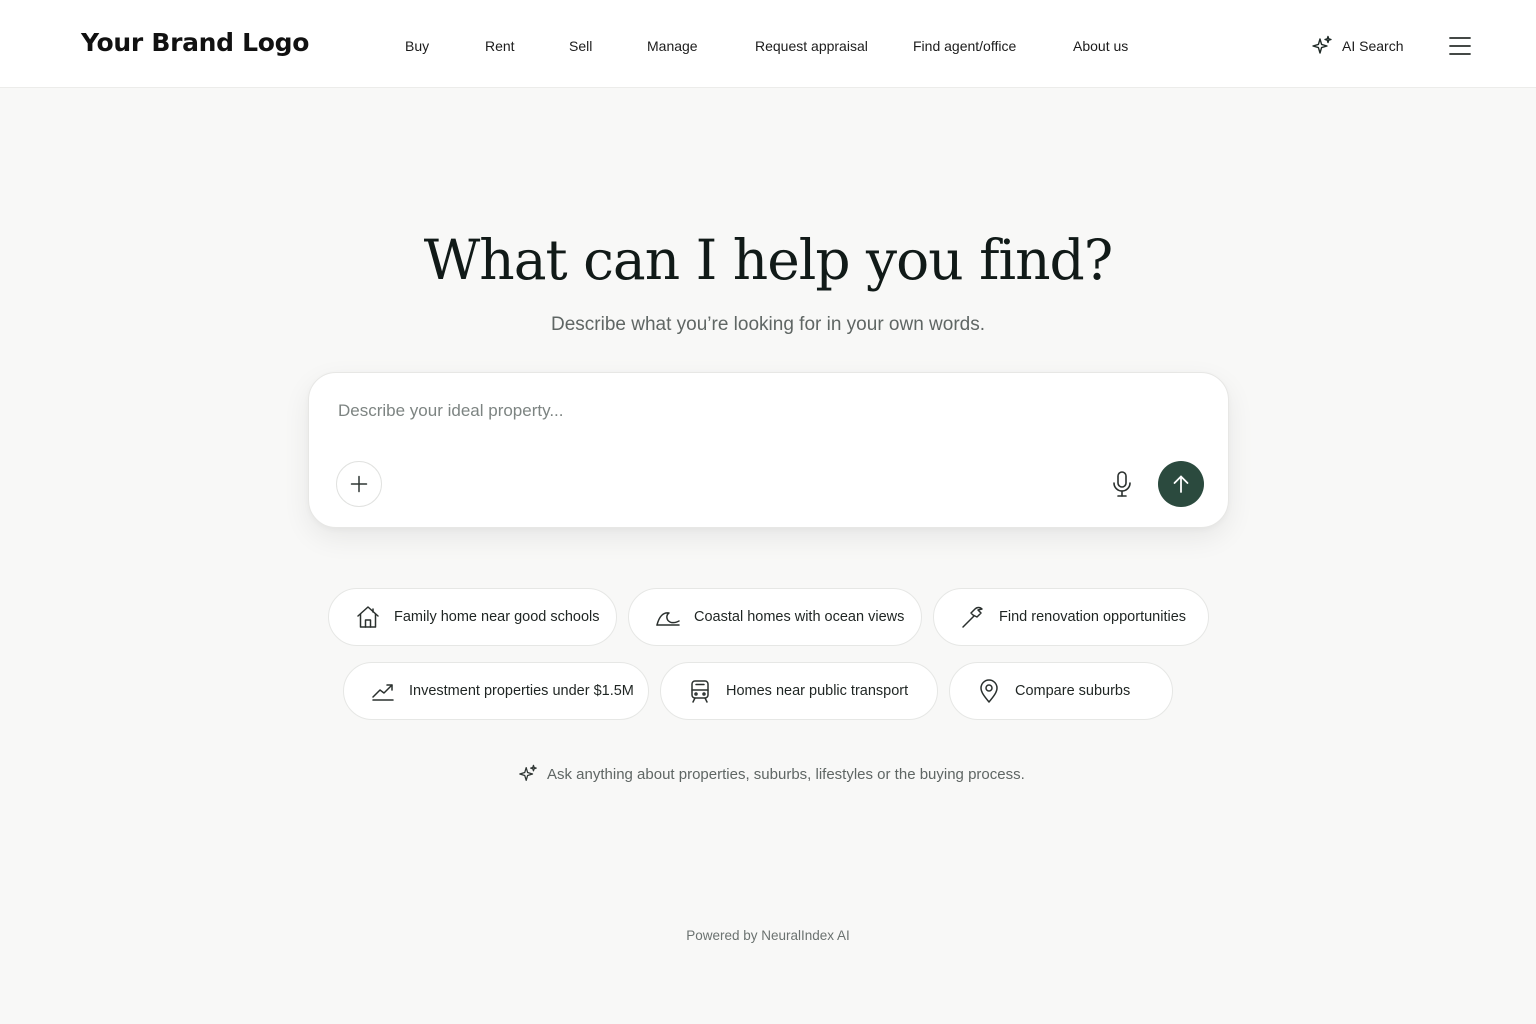 The width and height of the screenshot is (1536, 1024). Describe the element at coordinates (500, 46) in the screenshot. I see `nav-item-rent: Rent` at that location.